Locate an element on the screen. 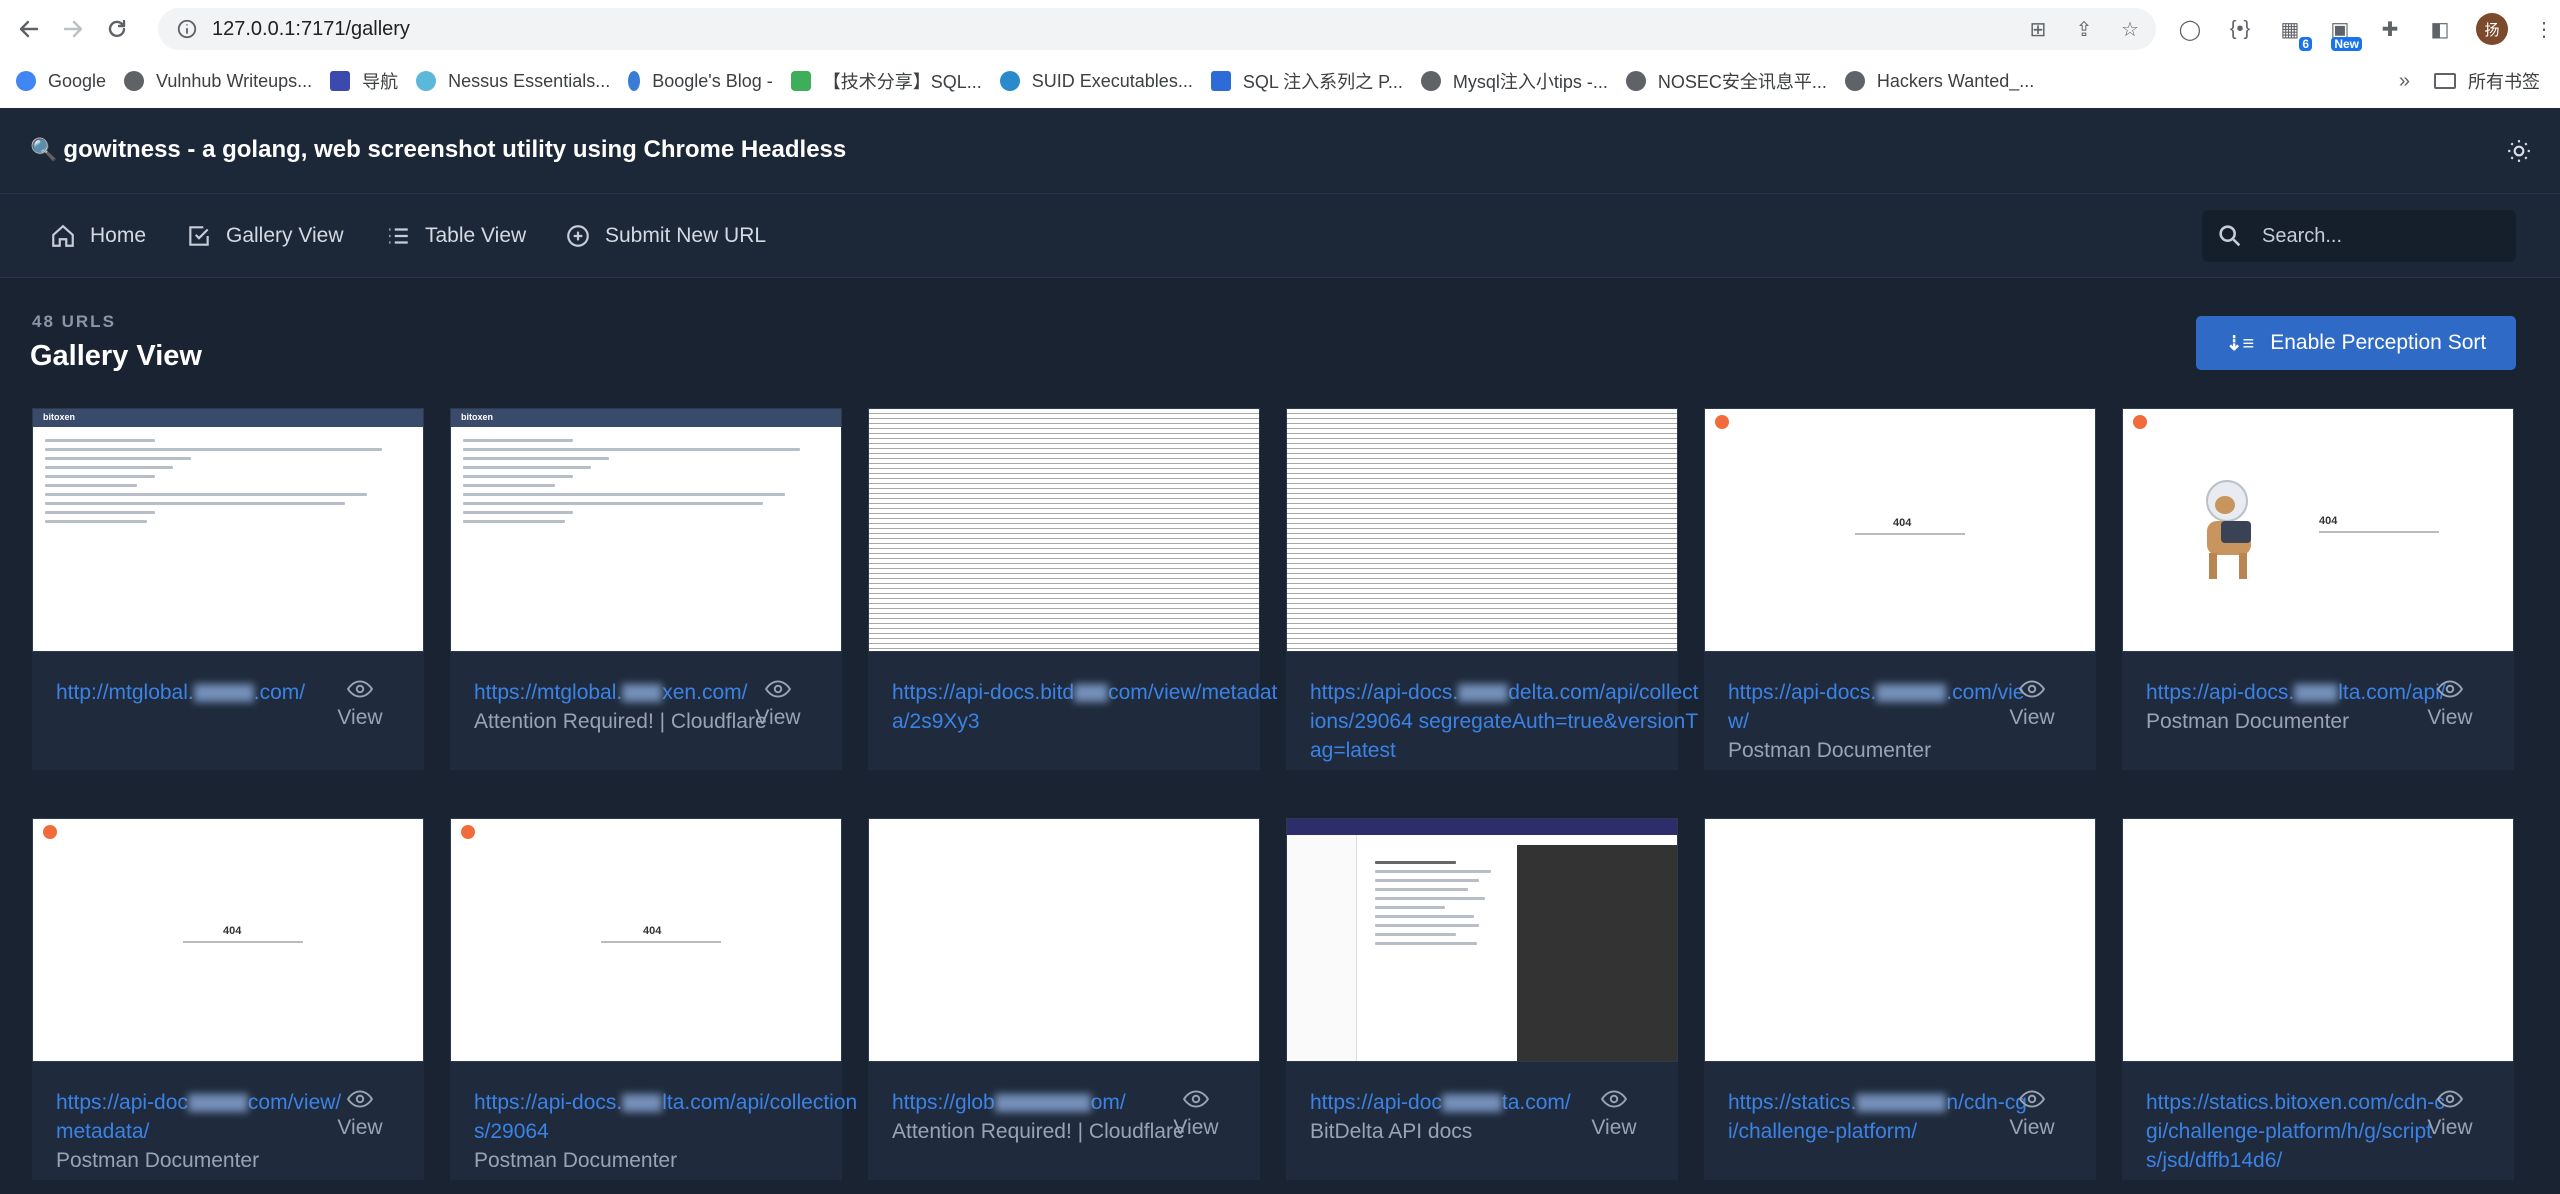  screenshot-card: bitoxen http://mtglobal. .com/ View is located at coordinates (228, 589).